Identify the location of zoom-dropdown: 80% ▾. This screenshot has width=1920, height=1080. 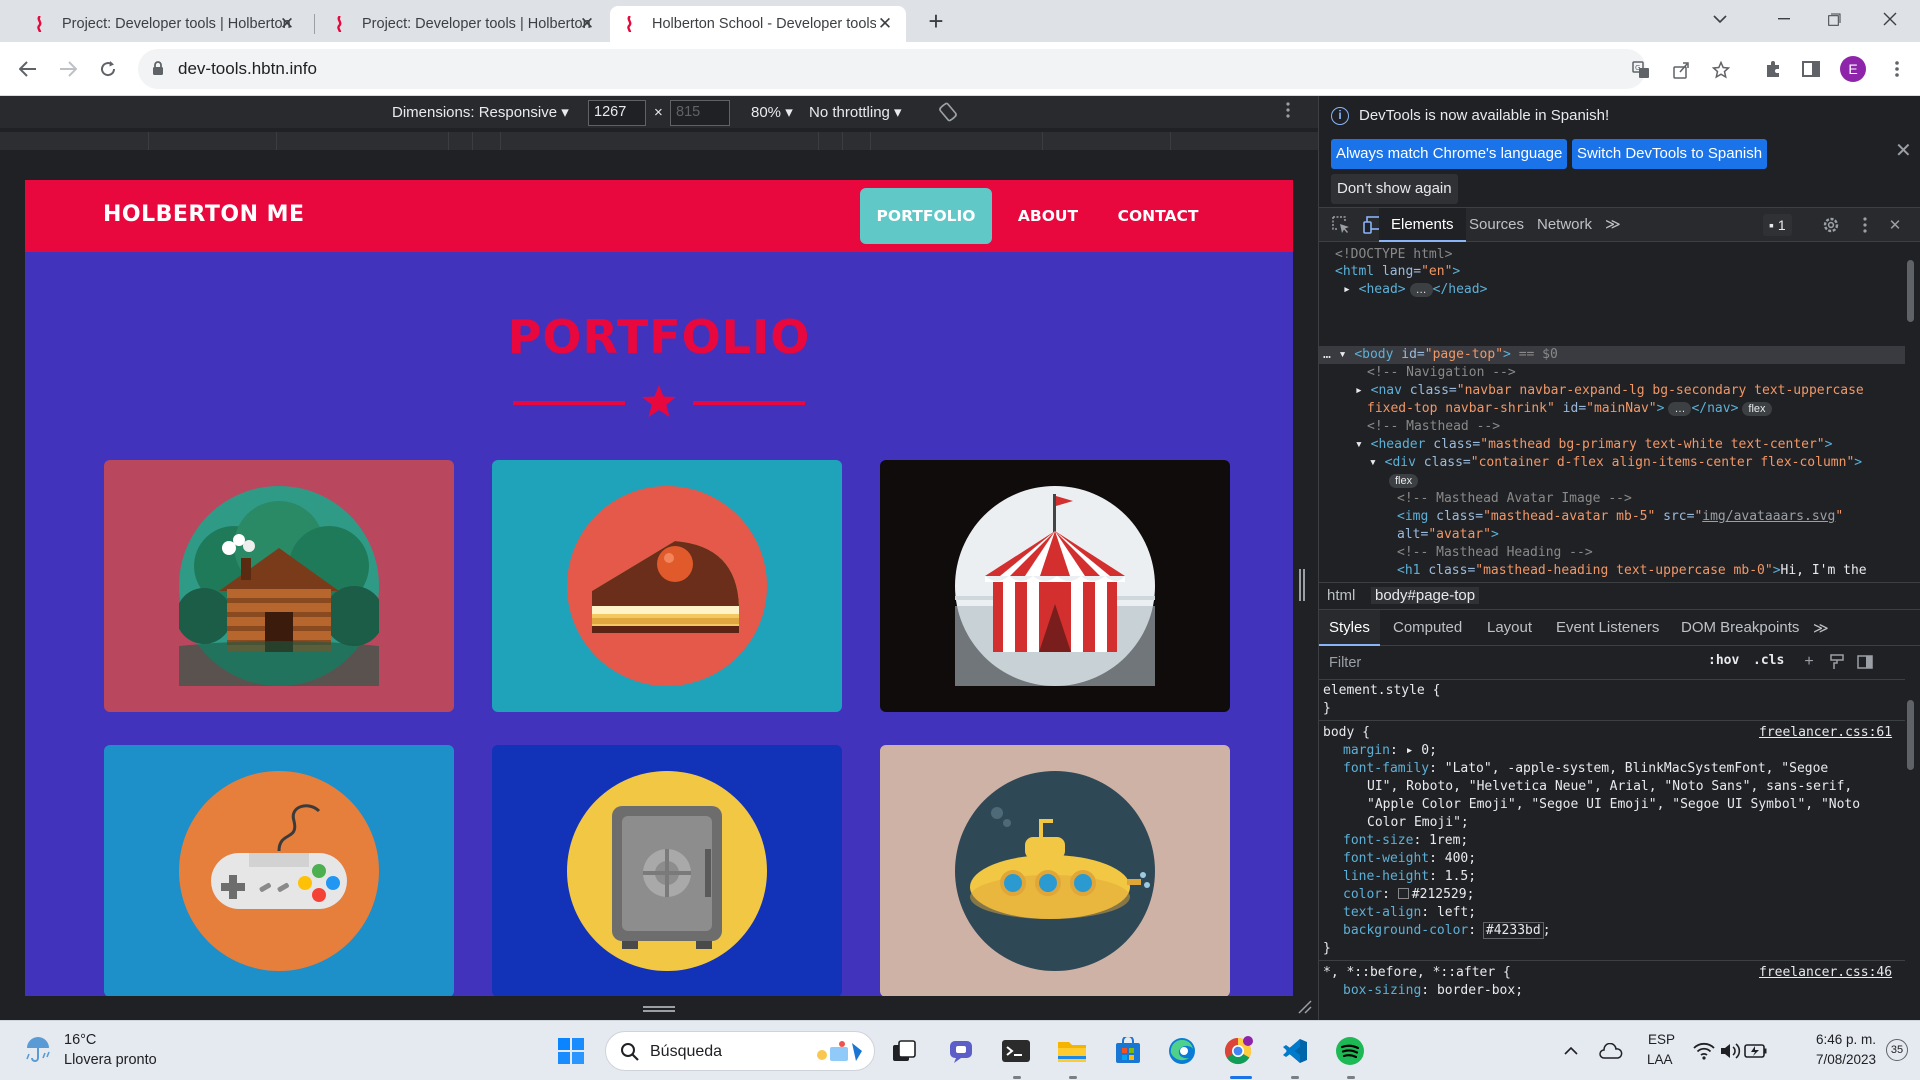
(772, 112).